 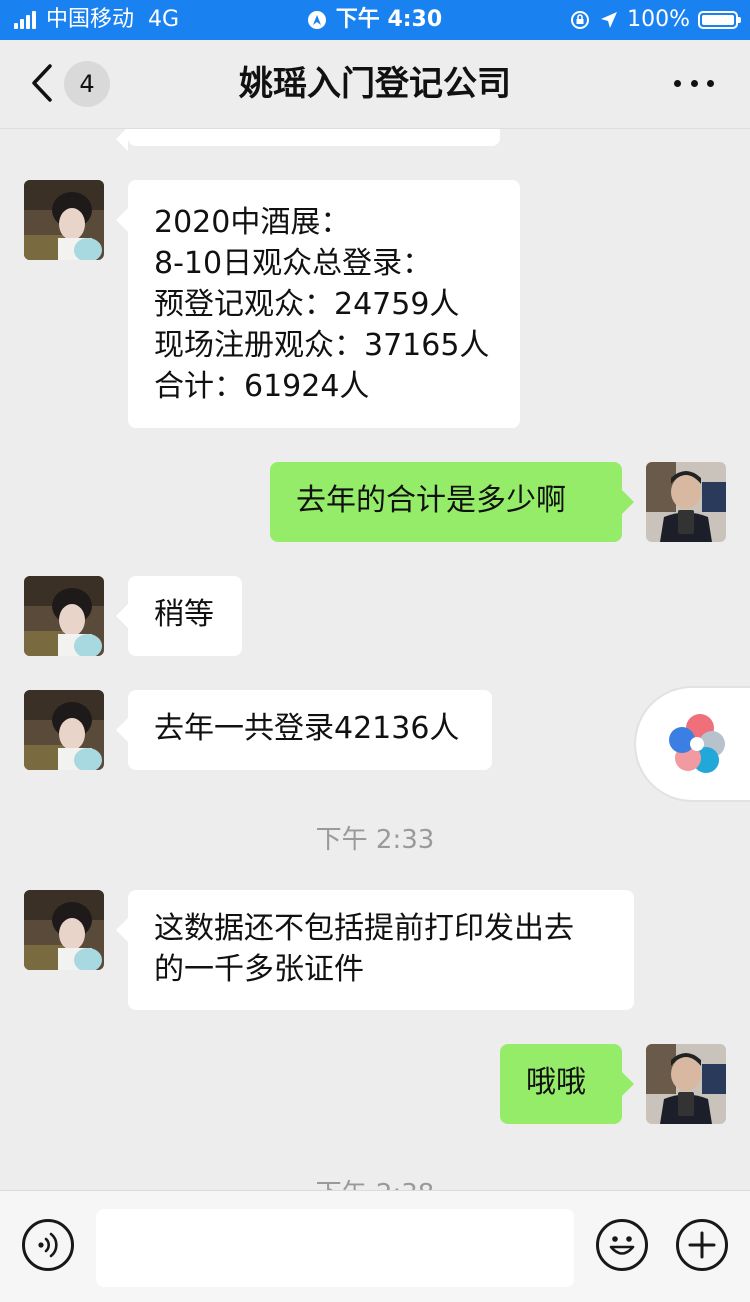 I want to click on voice-input-button, so click(x=48, y=1245).